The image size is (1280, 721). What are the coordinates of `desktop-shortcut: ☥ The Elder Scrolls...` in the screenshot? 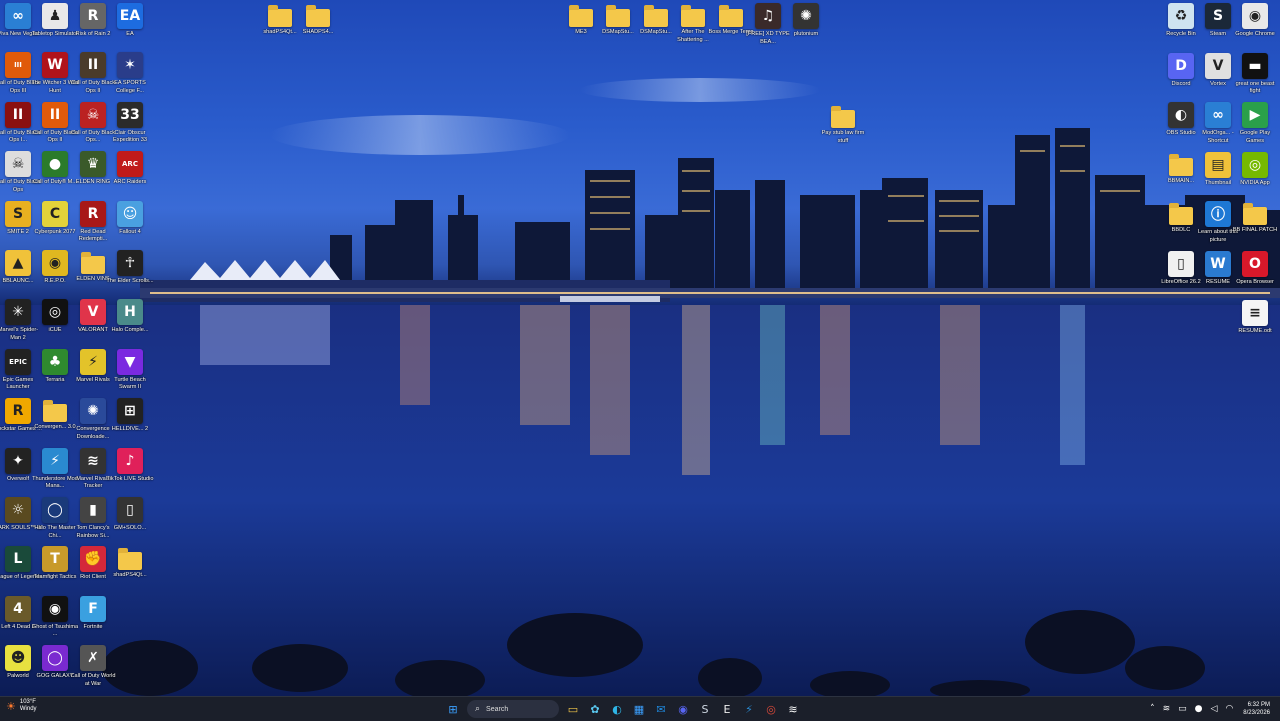 It's located at (130, 268).